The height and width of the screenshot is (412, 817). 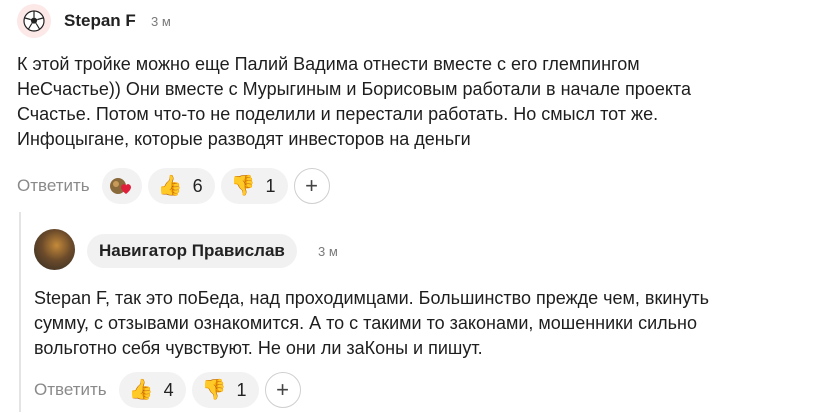 I want to click on comment-author-name: Навигатор Правислав, so click(x=192, y=250).